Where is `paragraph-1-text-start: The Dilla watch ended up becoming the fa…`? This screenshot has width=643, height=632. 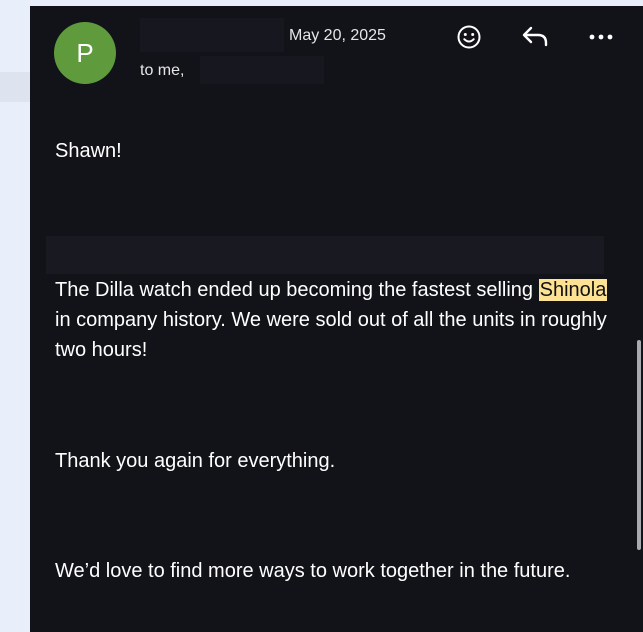 paragraph-1-text-start: The Dilla watch ended up becoming the fa… is located at coordinates (297, 290).